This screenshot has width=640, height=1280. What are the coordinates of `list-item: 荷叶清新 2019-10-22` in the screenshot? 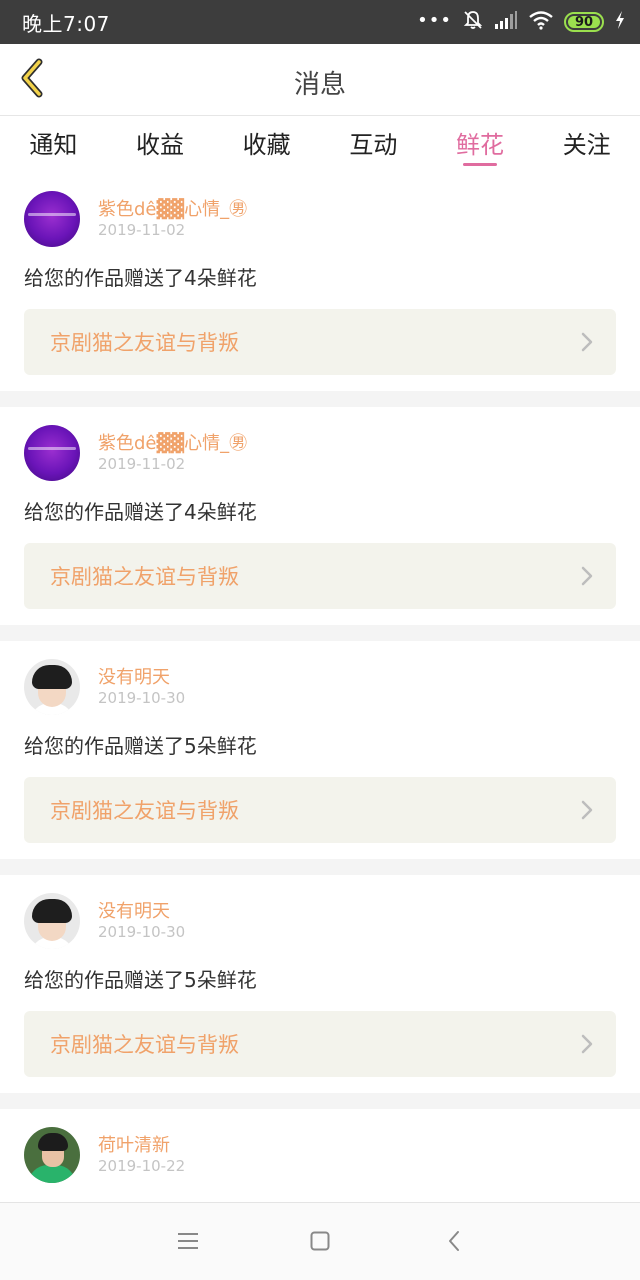 It's located at (320, 1154).